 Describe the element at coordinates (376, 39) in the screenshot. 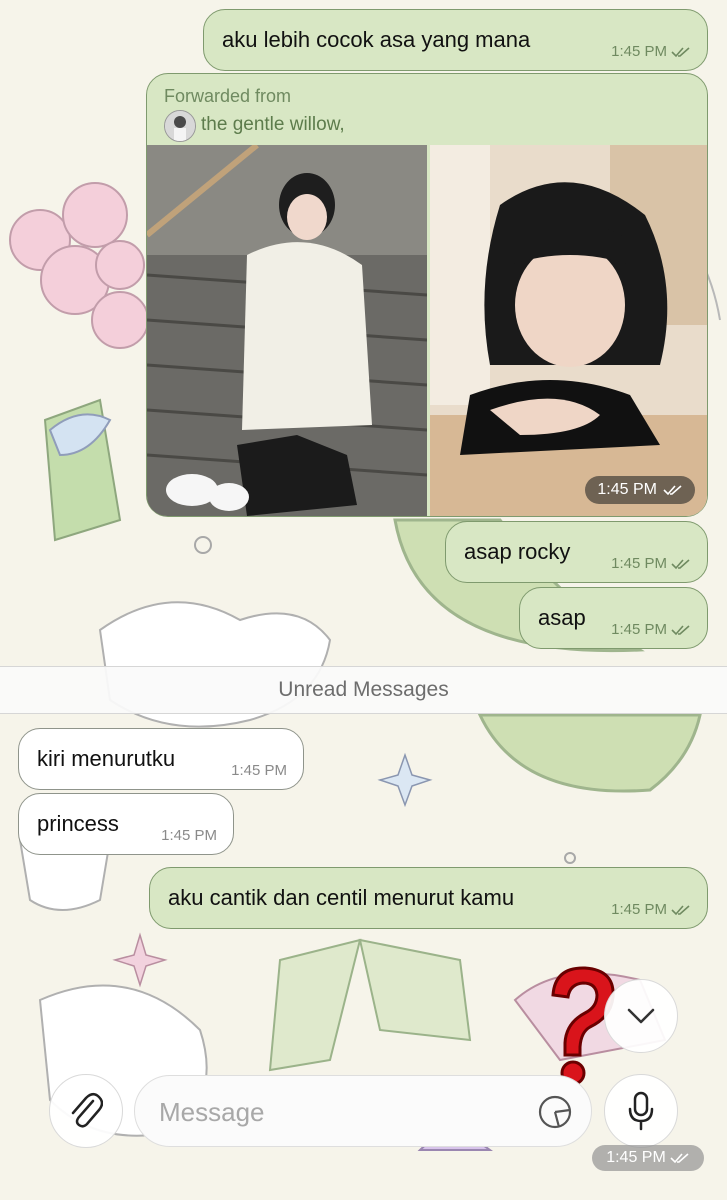

I see `message-text: aku lebih cocok asa yang mana` at that location.